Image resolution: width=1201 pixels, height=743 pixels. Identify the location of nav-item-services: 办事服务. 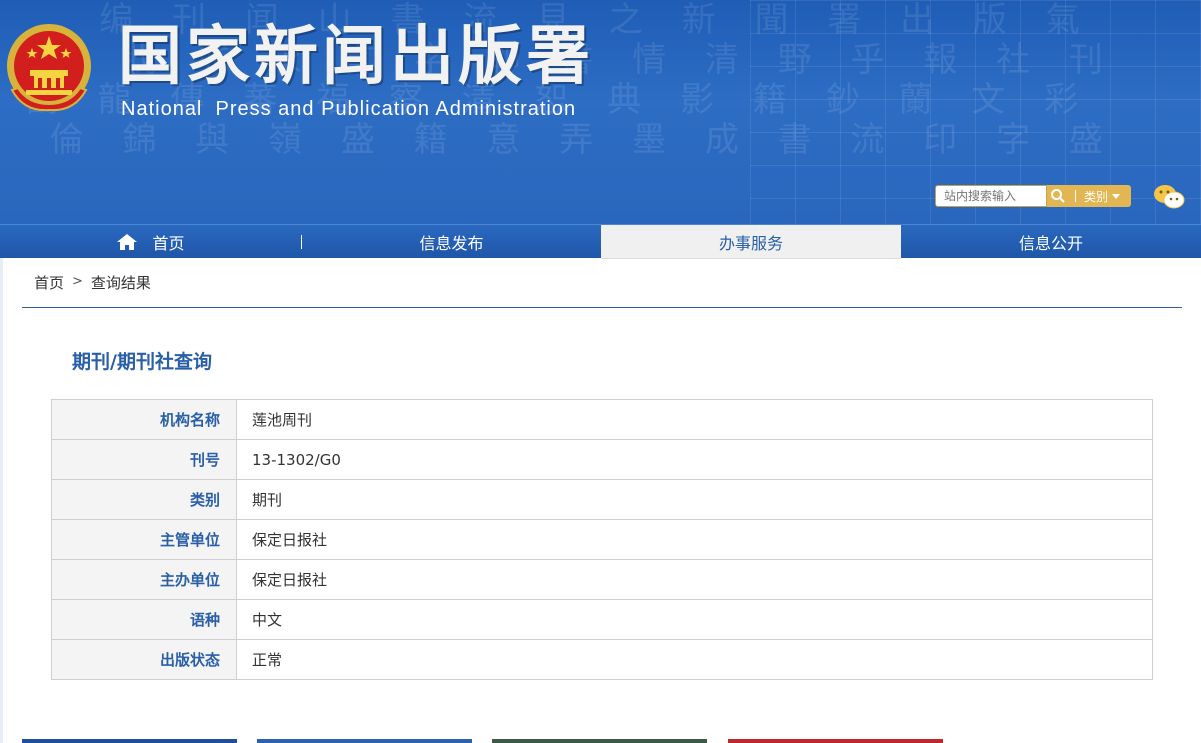
(751, 242).